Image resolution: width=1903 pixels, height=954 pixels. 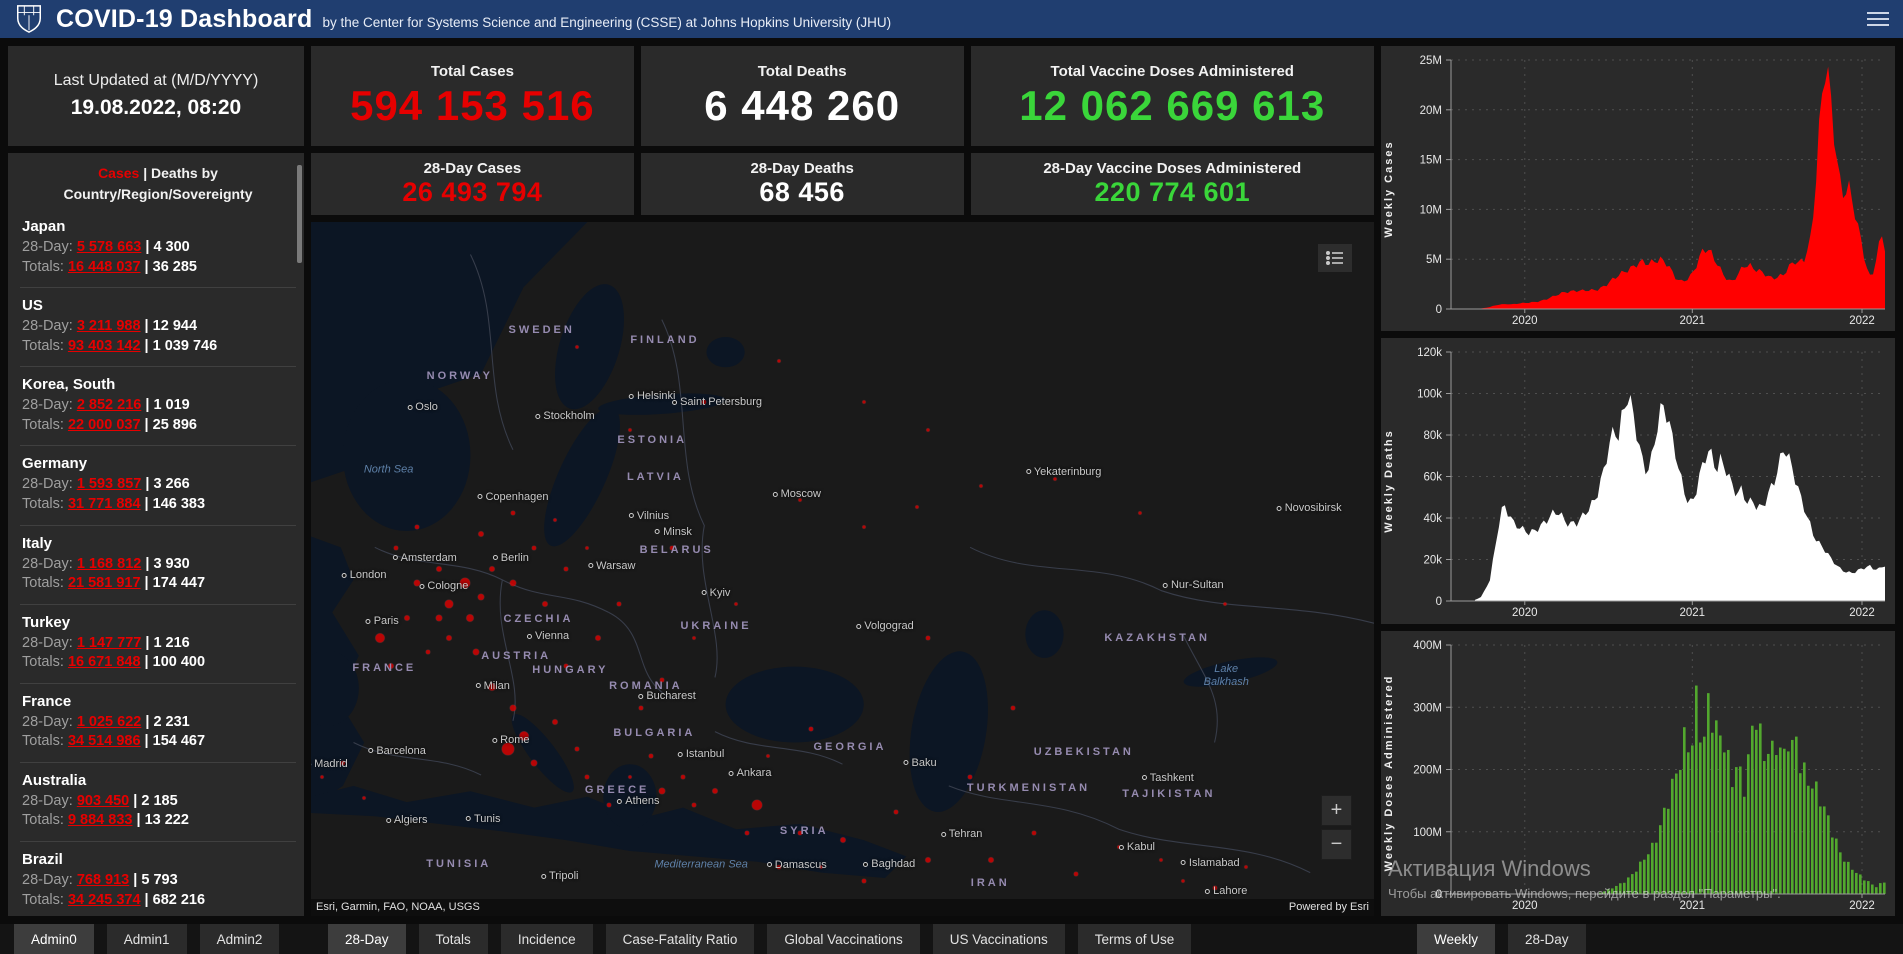 What do you see at coordinates (54, 939) in the screenshot?
I see `tab-admin0: Admin0` at bounding box center [54, 939].